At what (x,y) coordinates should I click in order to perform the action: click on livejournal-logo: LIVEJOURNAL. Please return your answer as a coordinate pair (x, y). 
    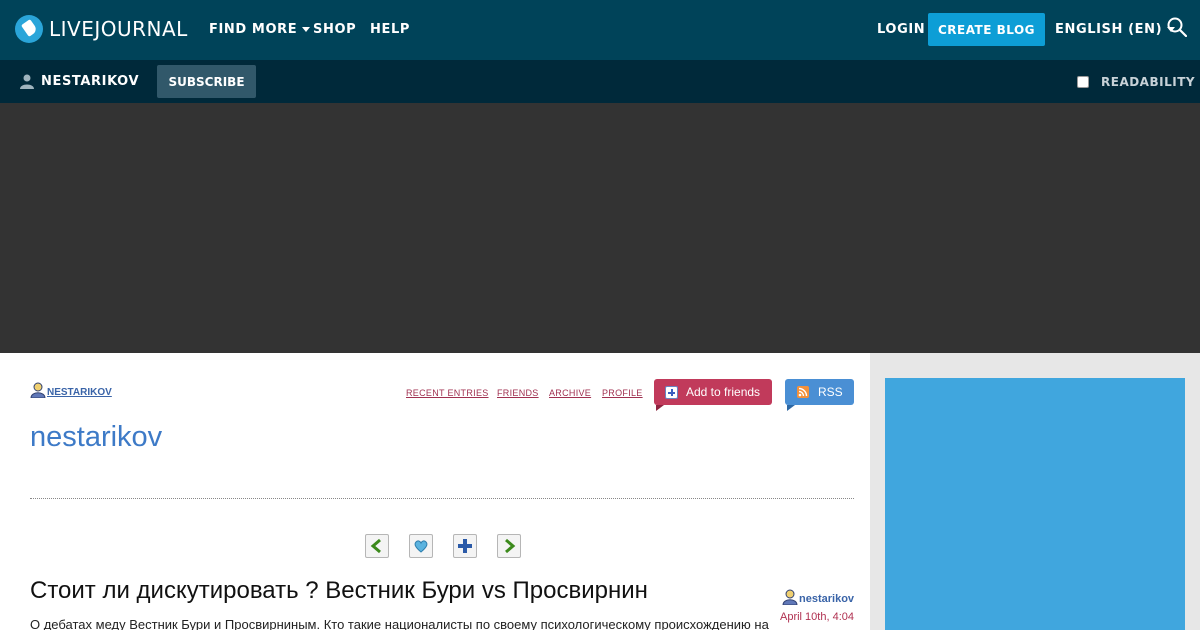
    Looking at the image, I should click on (101, 29).